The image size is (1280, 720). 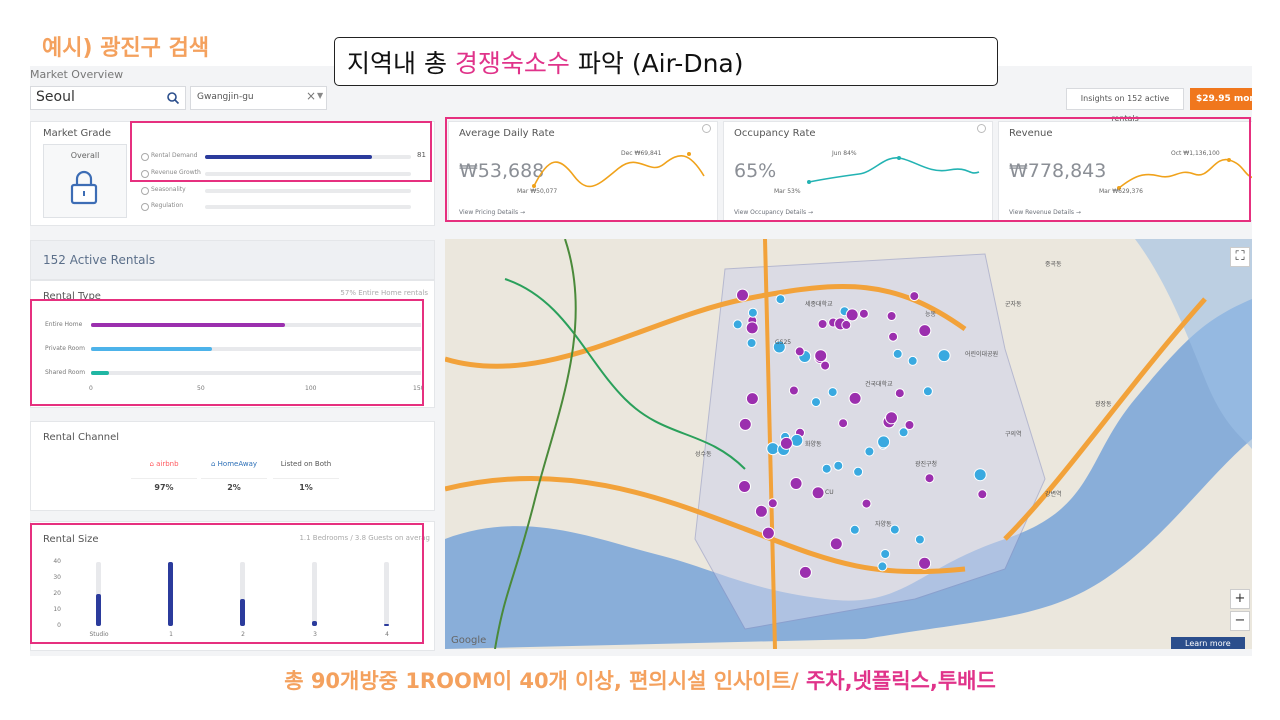 What do you see at coordinates (173, 98) in the screenshot?
I see `search-icon` at bounding box center [173, 98].